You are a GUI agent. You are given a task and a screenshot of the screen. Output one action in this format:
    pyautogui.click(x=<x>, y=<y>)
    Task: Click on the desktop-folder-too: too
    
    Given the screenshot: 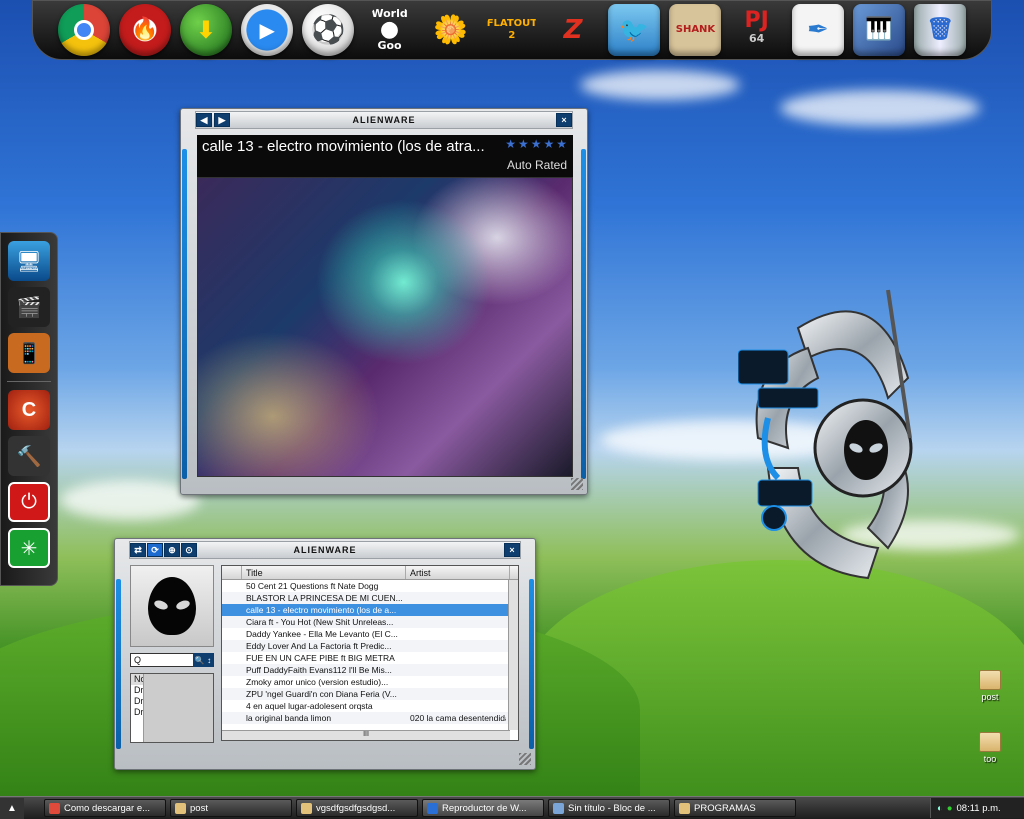 What is the action you would take?
    pyautogui.click(x=990, y=748)
    